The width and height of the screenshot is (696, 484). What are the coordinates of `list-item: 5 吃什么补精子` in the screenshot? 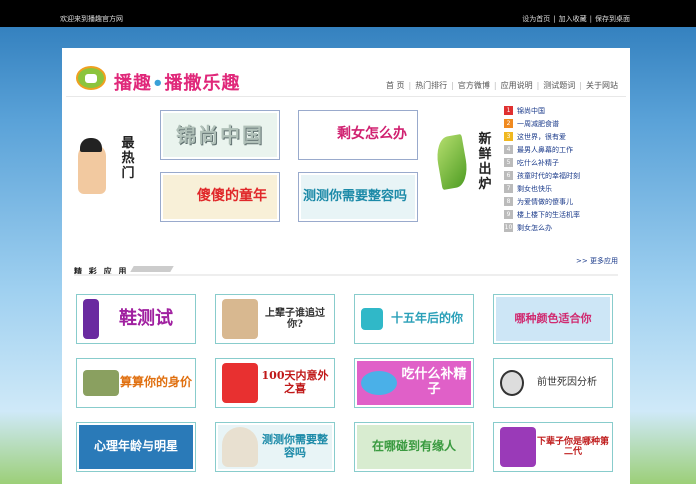 It's located at (564, 162).